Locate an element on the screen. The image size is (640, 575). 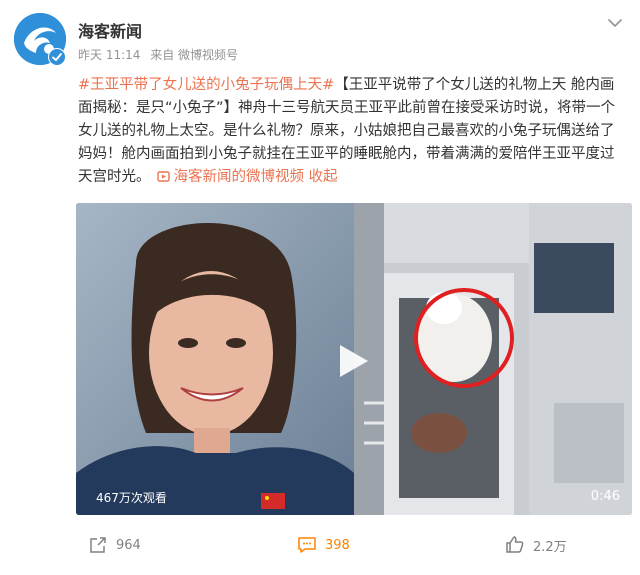
repost-count: 964 is located at coordinates (128, 545).